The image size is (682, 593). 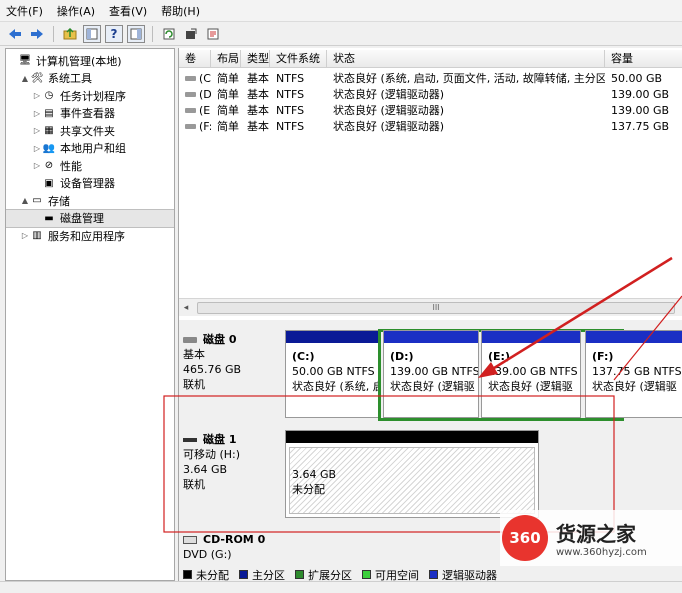 What do you see at coordinates (70, 34) in the screenshot?
I see `folder-up-icon` at bounding box center [70, 34].